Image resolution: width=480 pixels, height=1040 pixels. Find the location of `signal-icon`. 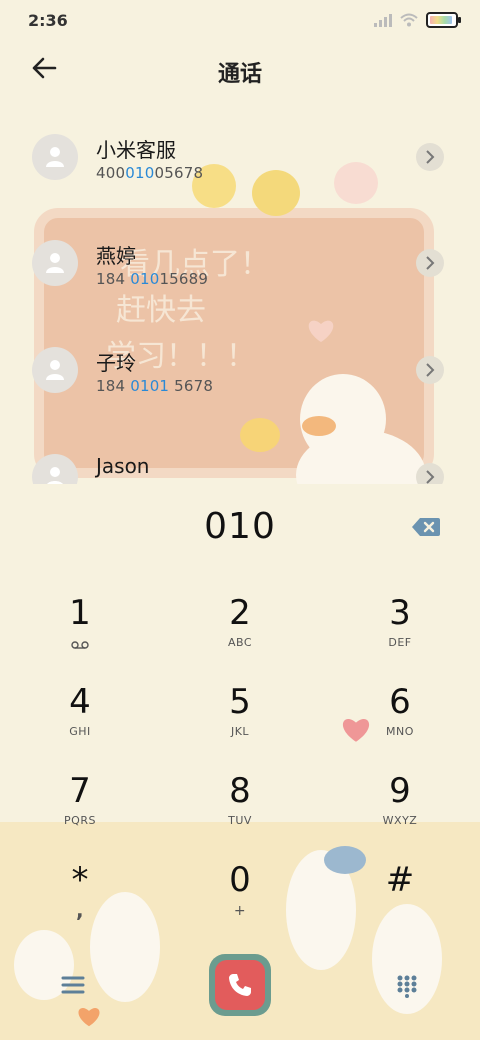

signal-icon is located at coordinates (383, 20).